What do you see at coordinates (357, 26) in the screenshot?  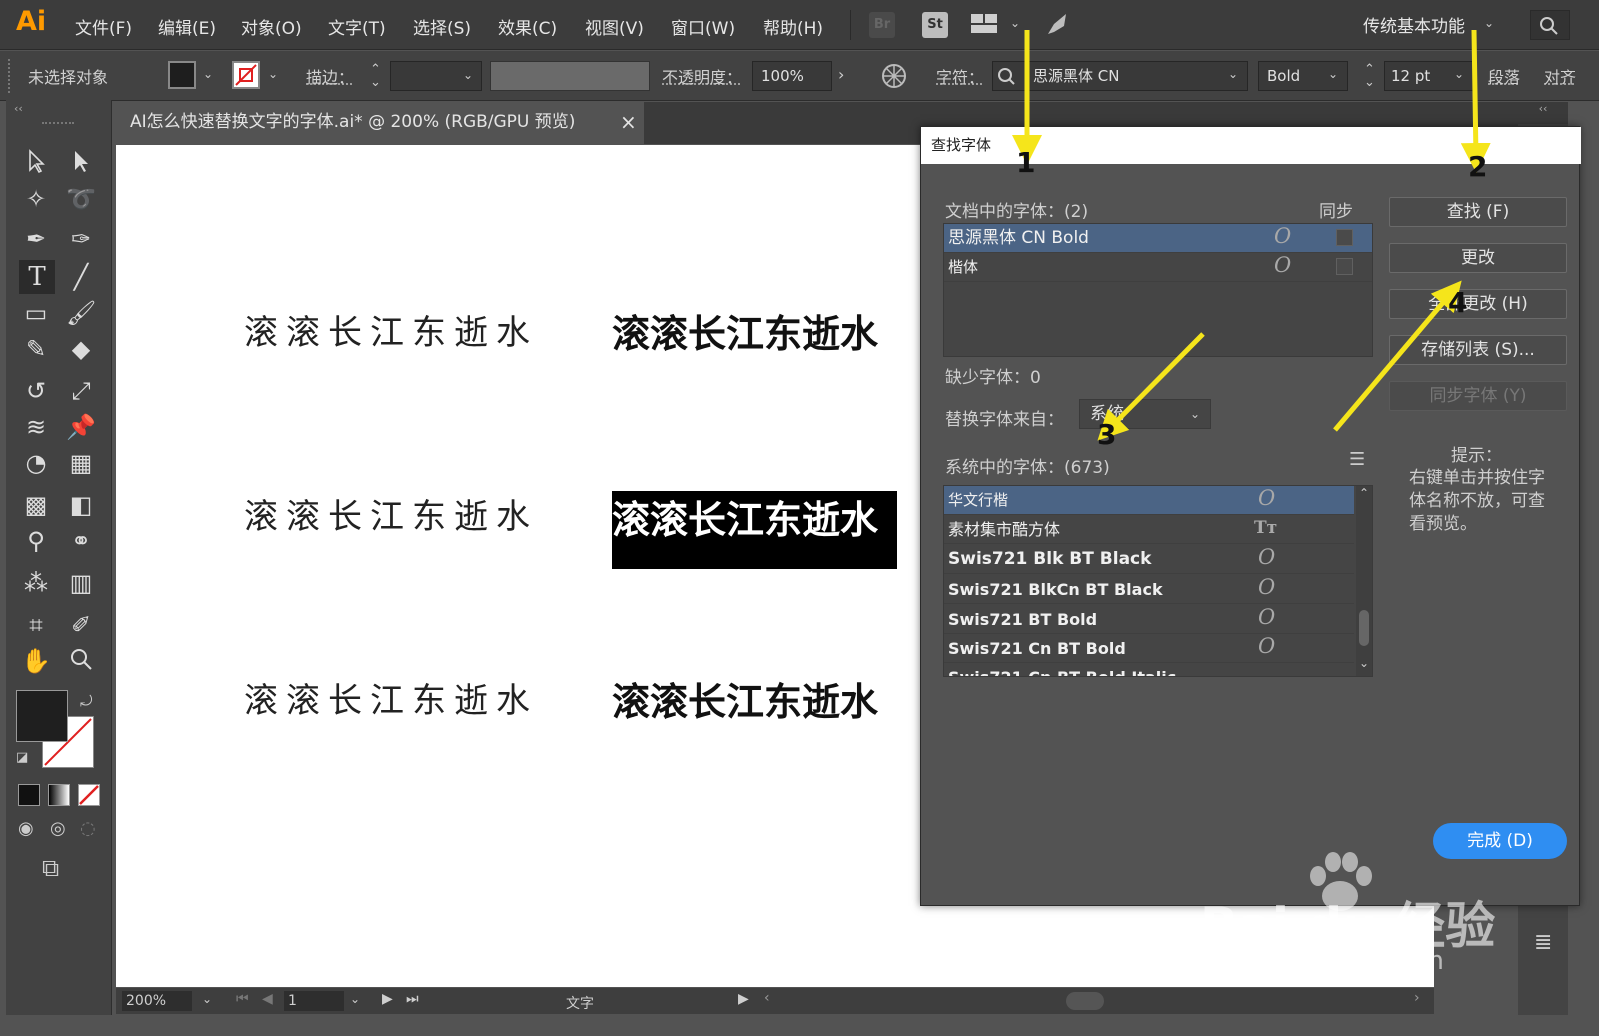 I see `menu-type: 文字(T)` at bounding box center [357, 26].